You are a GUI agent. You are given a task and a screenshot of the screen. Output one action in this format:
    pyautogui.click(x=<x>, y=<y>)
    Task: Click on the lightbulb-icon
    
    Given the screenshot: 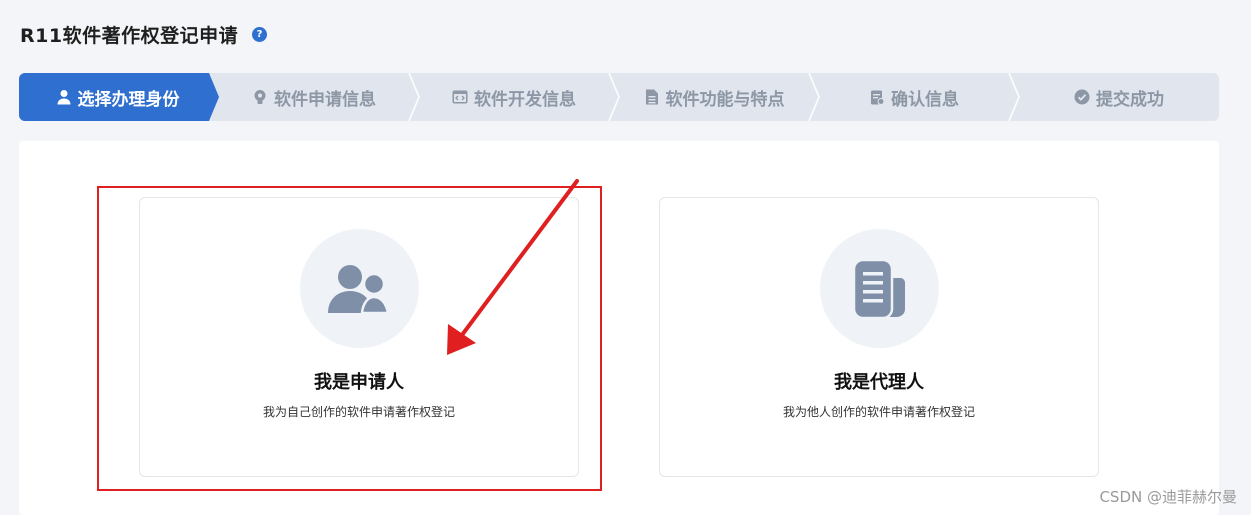 What is the action you would take?
    pyautogui.click(x=260, y=97)
    